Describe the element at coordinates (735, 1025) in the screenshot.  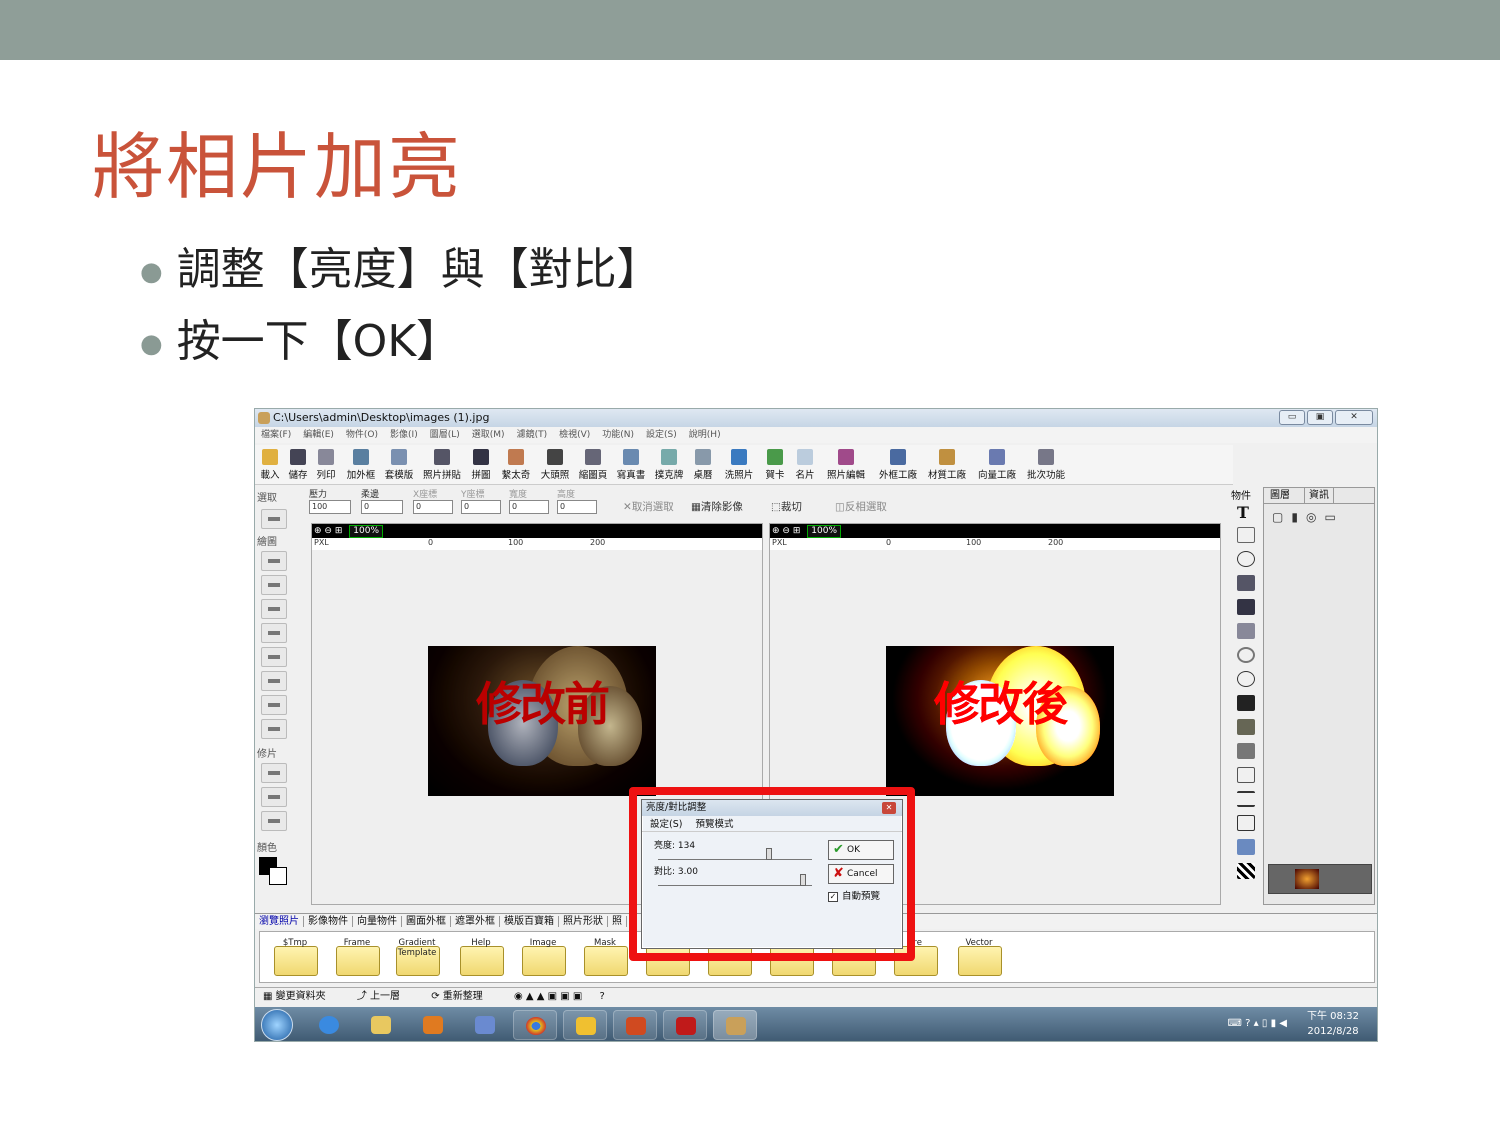
I see `photoimpact-taskbar-button` at that location.